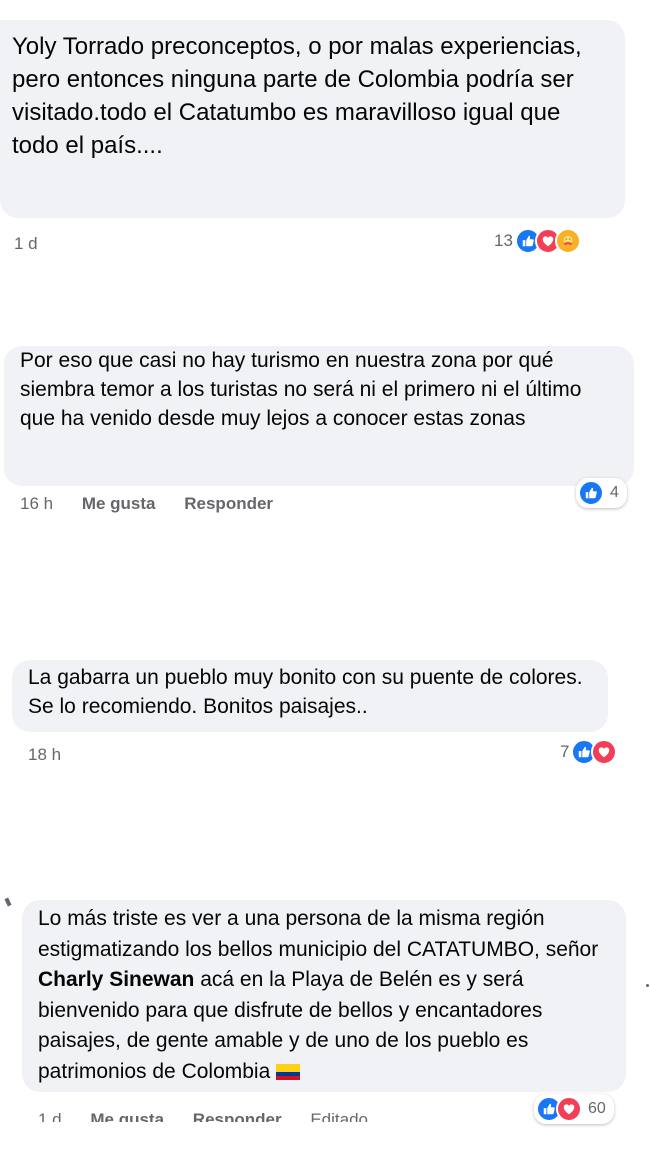 This screenshot has height=1155, width=650. I want to click on reaction-count: 7, so click(565, 751).